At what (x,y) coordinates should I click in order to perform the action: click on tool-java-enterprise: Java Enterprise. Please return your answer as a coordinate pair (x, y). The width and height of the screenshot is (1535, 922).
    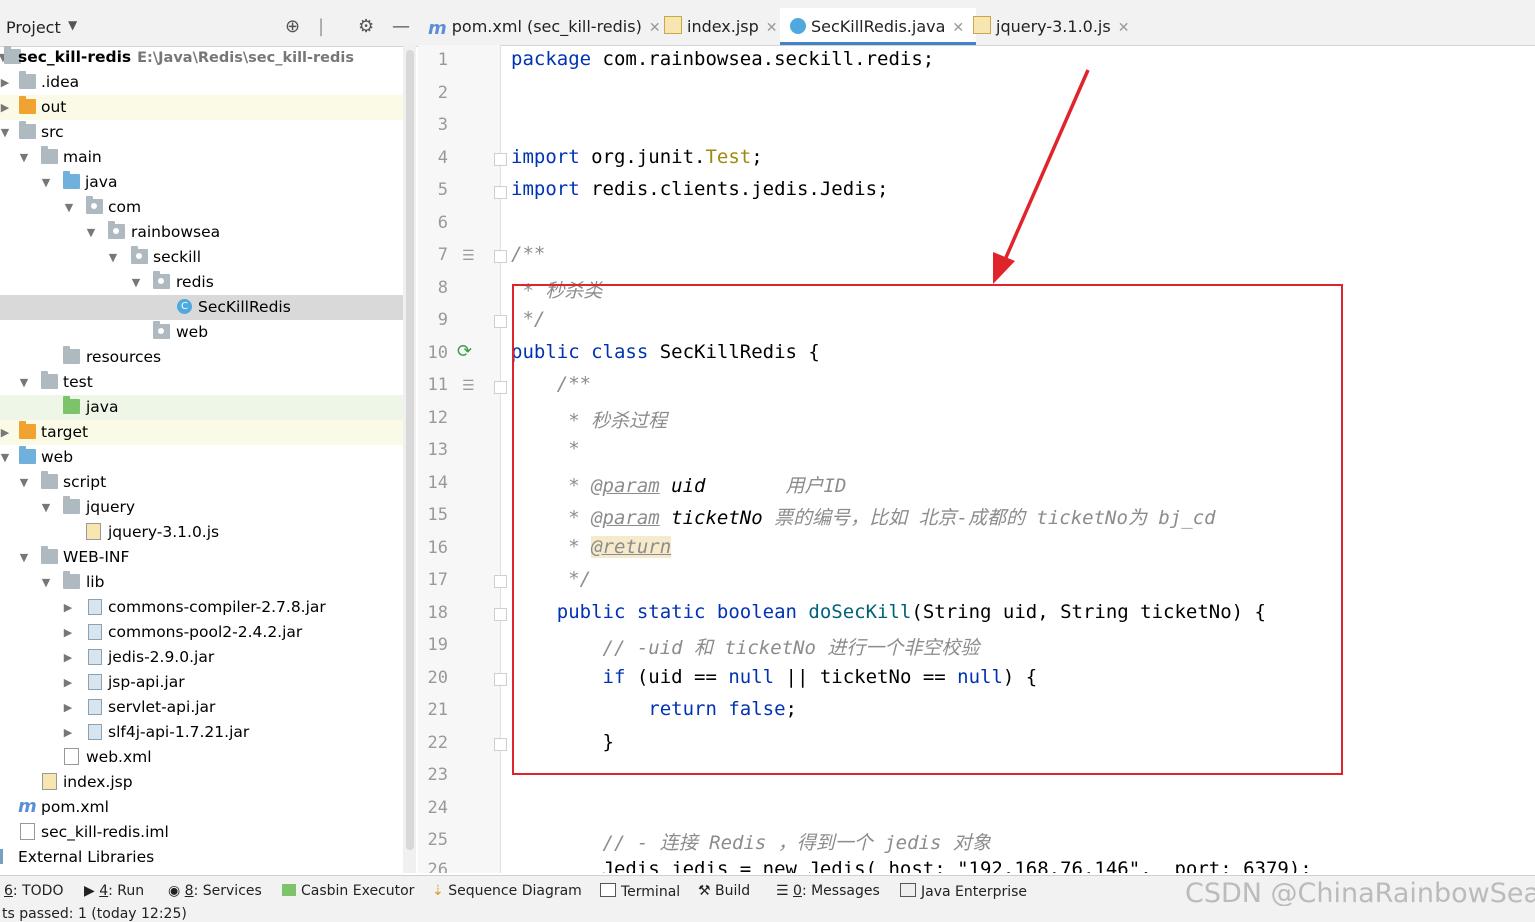
    Looking at the image, I should click on (963, 891).